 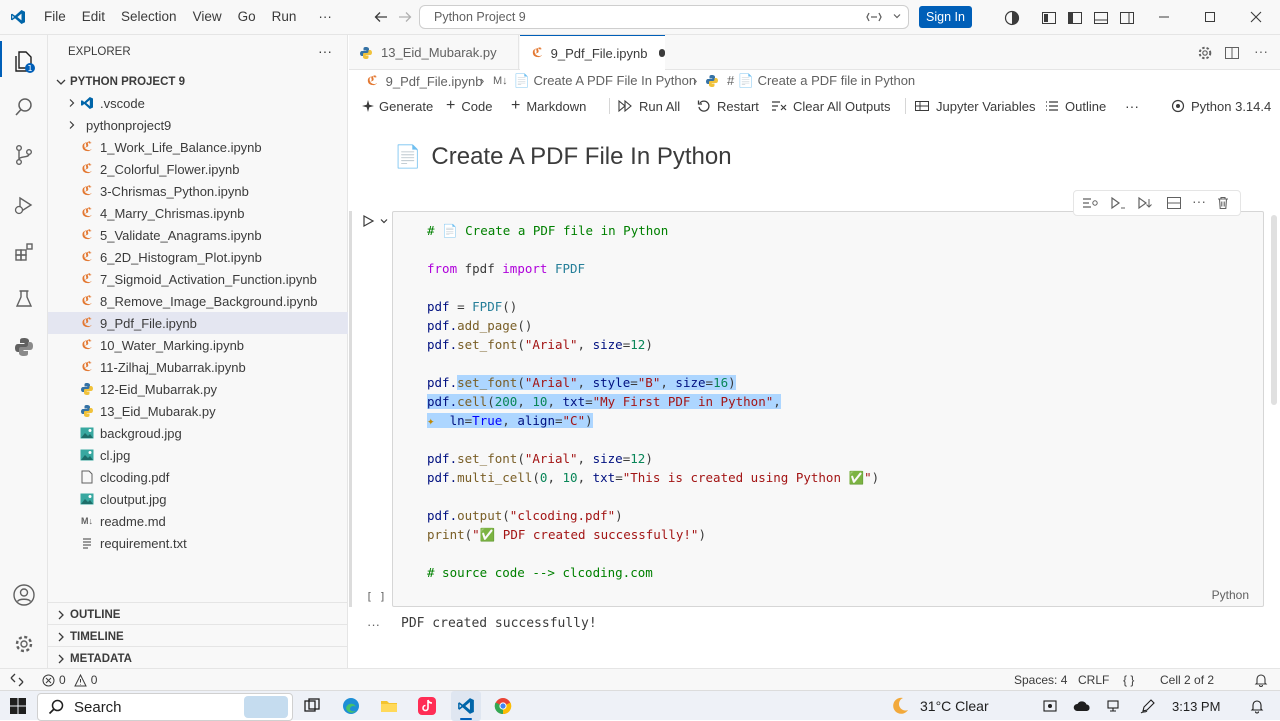 What do you see at coordinates (1101, 18) in the screenshot?
I see `toggle-panel-icon` at bounding box center [1101, 18].